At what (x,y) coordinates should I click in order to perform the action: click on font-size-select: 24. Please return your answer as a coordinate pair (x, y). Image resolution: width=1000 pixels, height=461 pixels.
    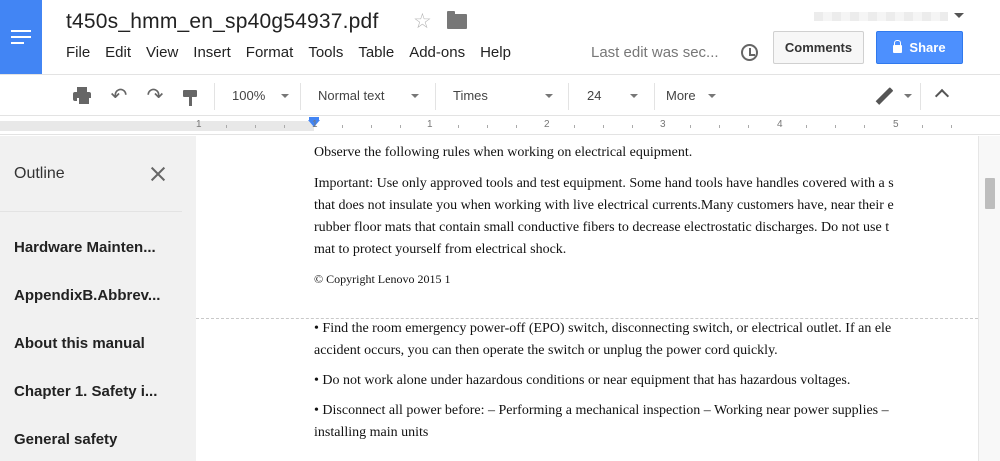
    Looking at the image, I should click on (594, 95).